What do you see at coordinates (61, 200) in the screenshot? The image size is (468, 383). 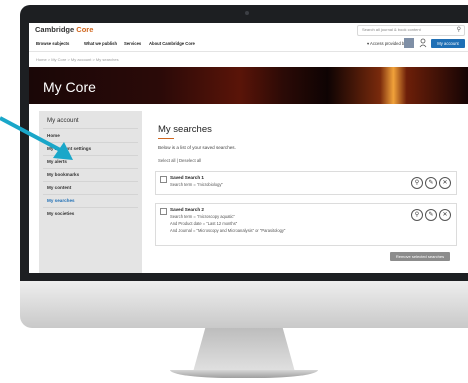 I see `sidebar-item-searches: My searches` at bounding box center [61, 200].